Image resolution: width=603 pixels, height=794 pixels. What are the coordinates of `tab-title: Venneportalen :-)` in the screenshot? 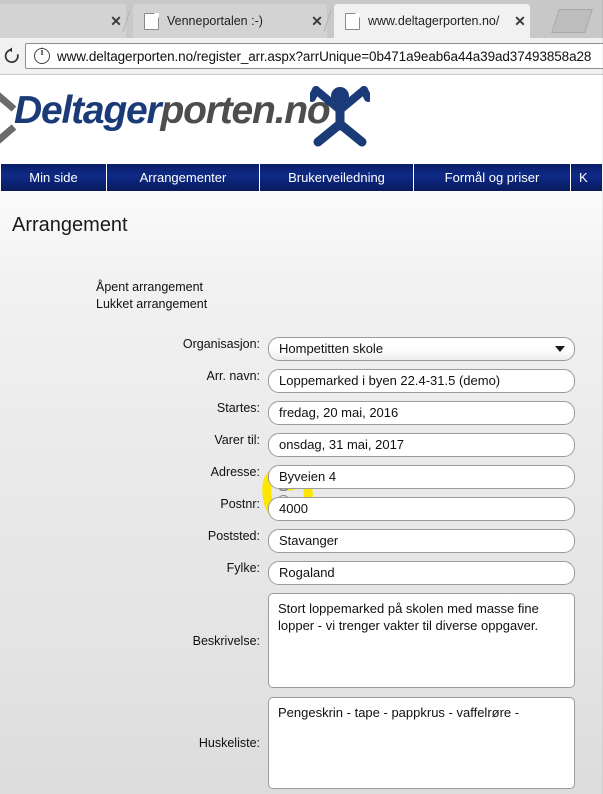 It's located at (215, 21).